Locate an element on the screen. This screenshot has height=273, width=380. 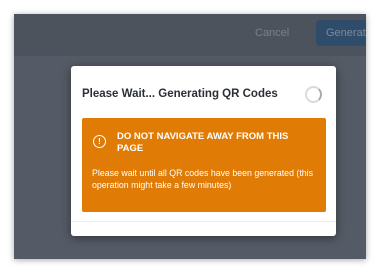
background-toolbar: Cancel Generate is located at coordinates (190, 35).